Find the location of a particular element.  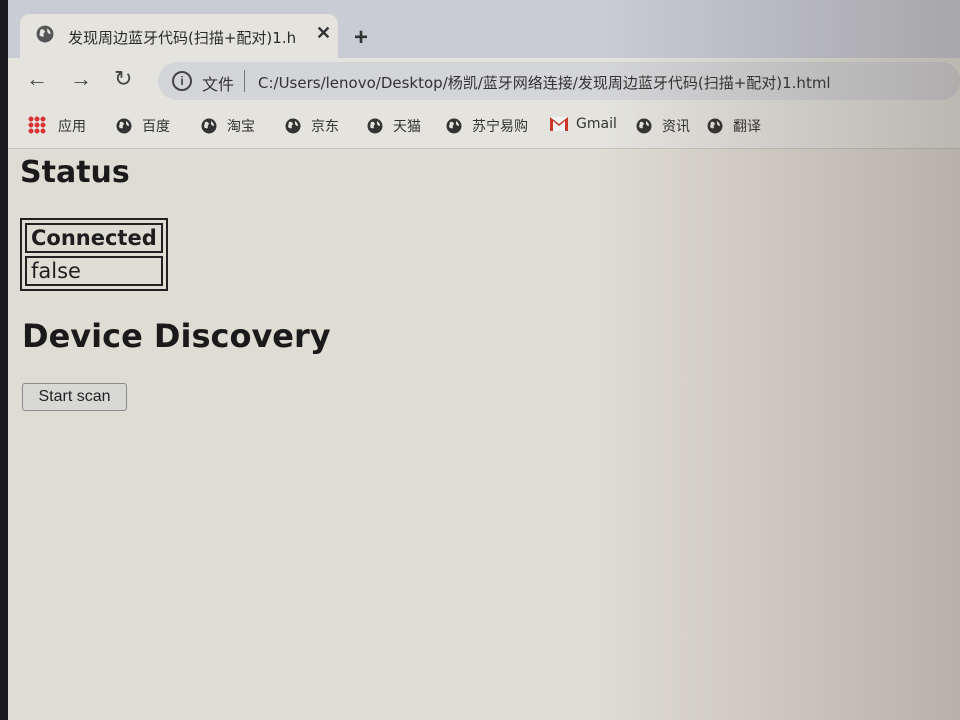

bookmark-gmail: Gmail is located at coordinates (583, 124).